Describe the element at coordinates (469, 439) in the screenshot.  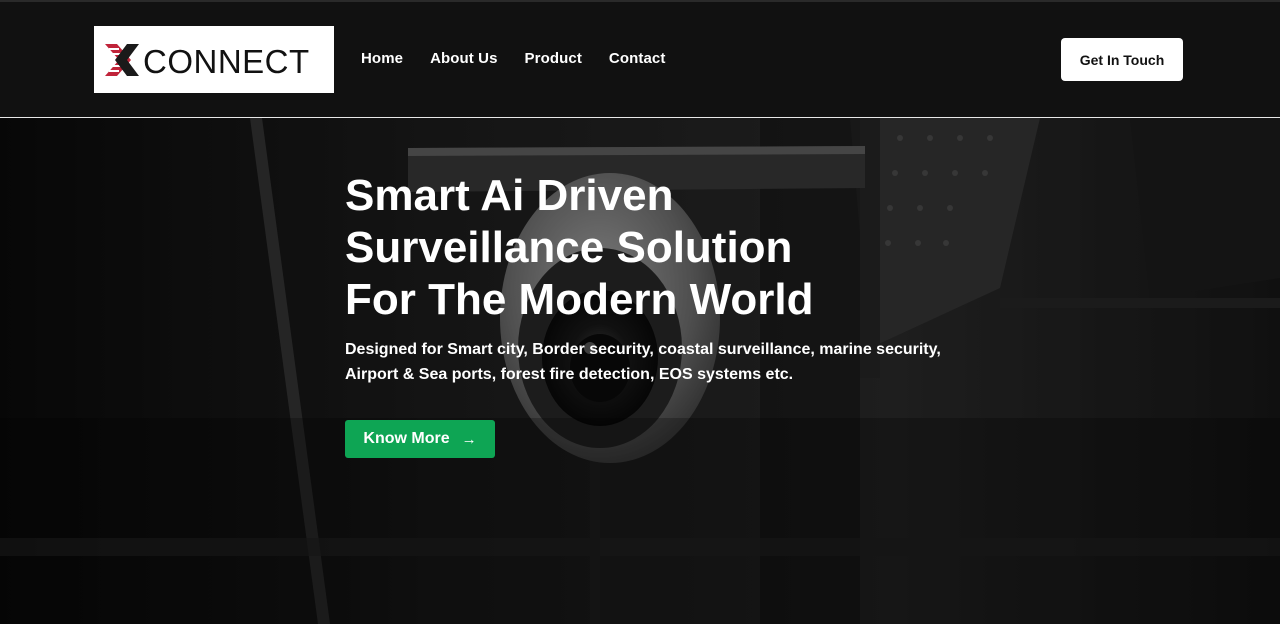
I see `arrow-right-icon: →` at that location.